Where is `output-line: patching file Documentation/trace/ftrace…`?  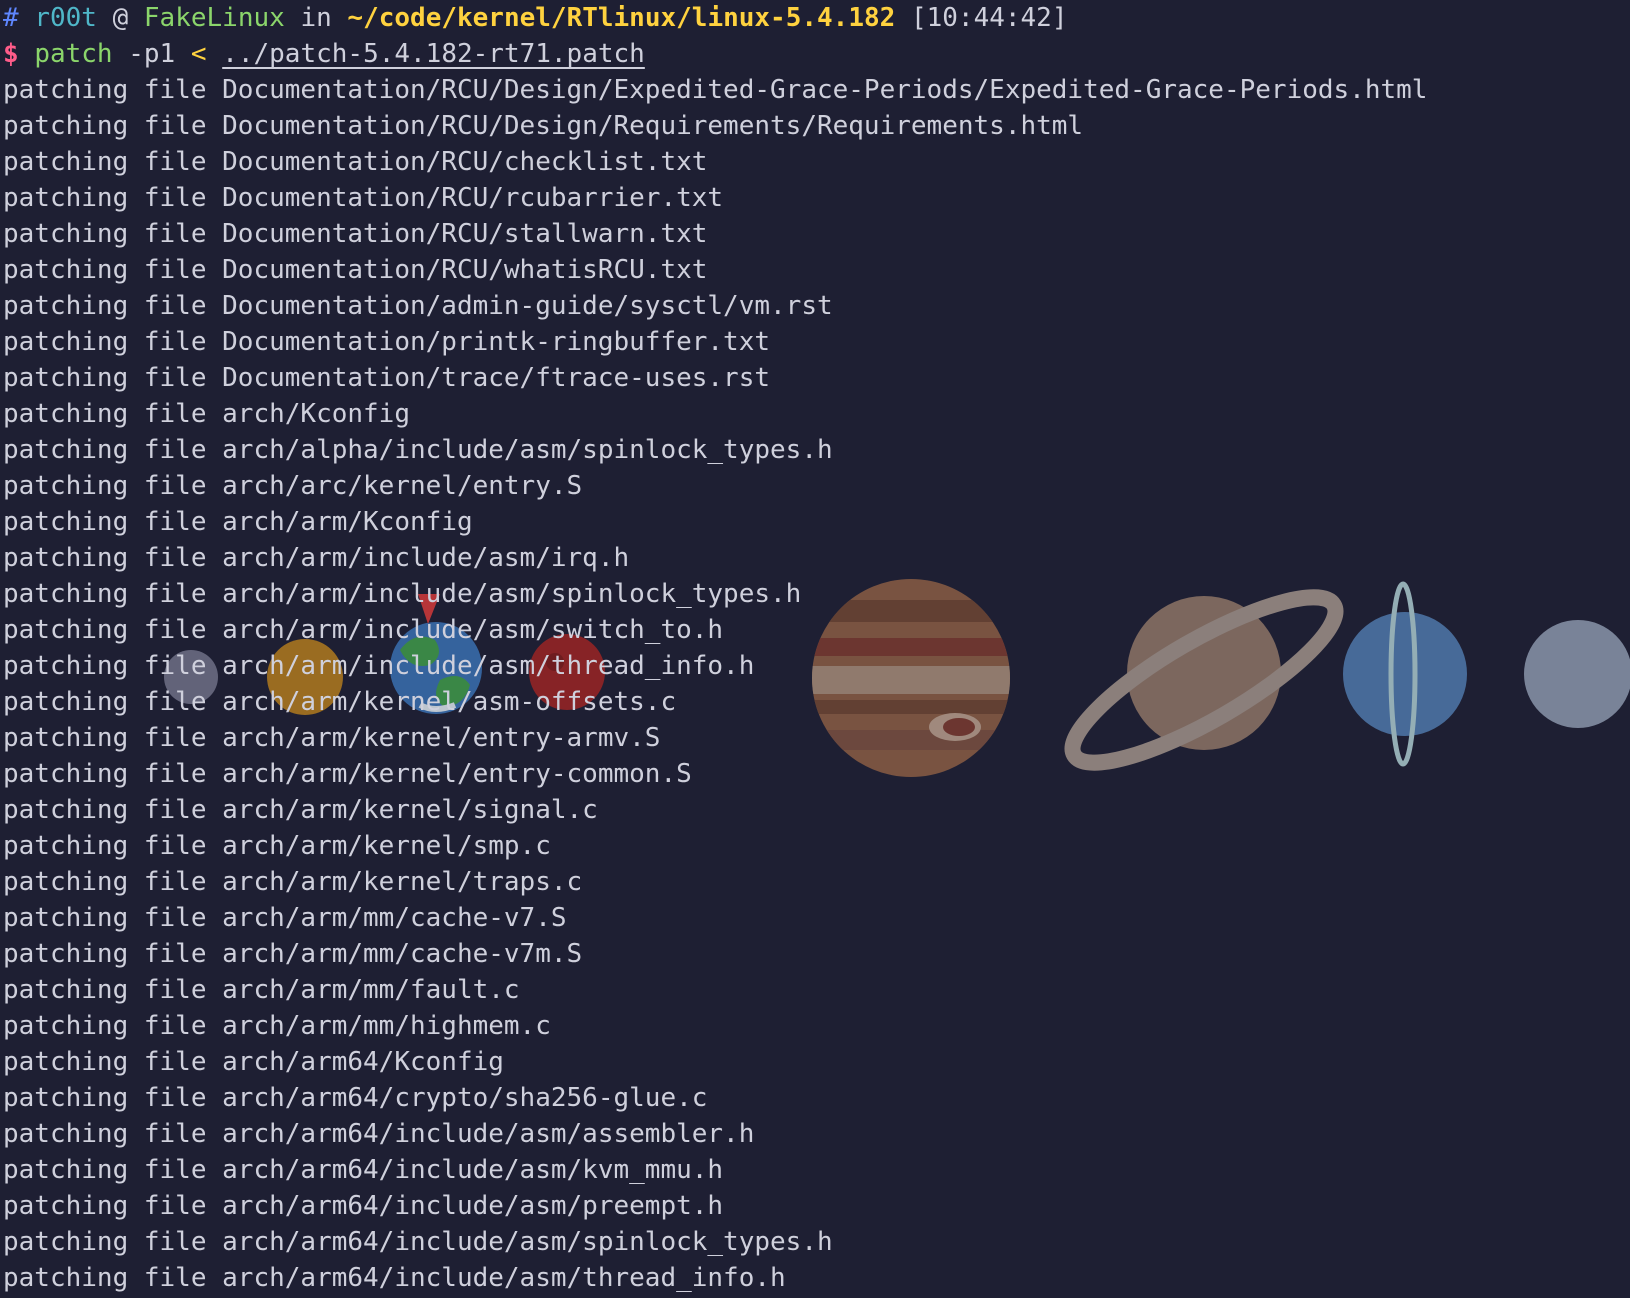 output-line: patching file Documentation/trace/ftrace… is located at coordinates (387, 378).